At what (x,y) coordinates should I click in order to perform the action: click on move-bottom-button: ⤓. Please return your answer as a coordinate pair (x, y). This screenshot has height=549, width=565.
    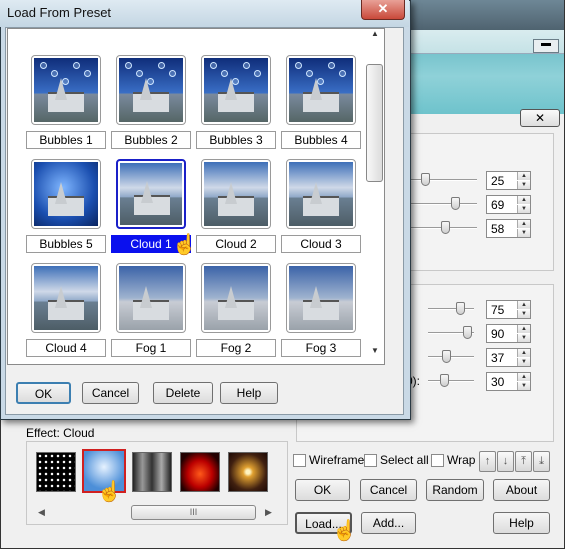
    Looking at the image, I should click on (541, 461).